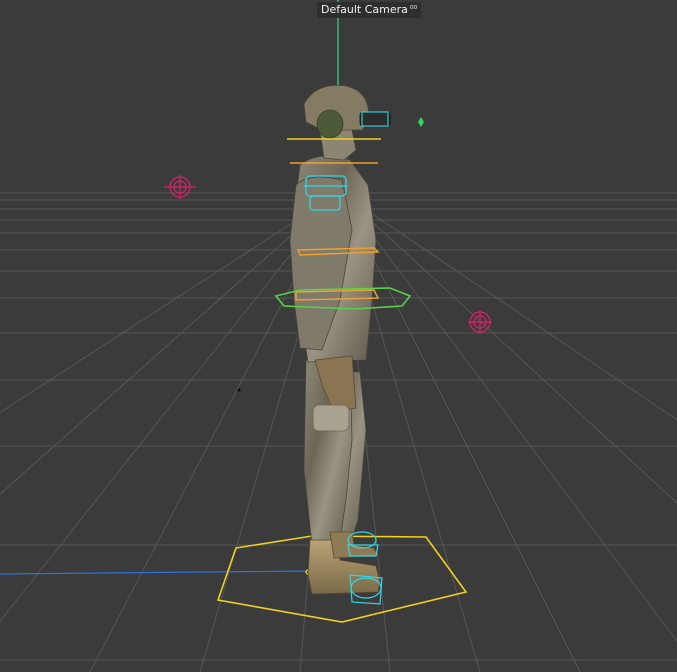 The height and width of the screenshot is (672, 677). Describe the element at coordinates (364, 9) in the screenshot. I see `camera-name: Default Camera` at that location.